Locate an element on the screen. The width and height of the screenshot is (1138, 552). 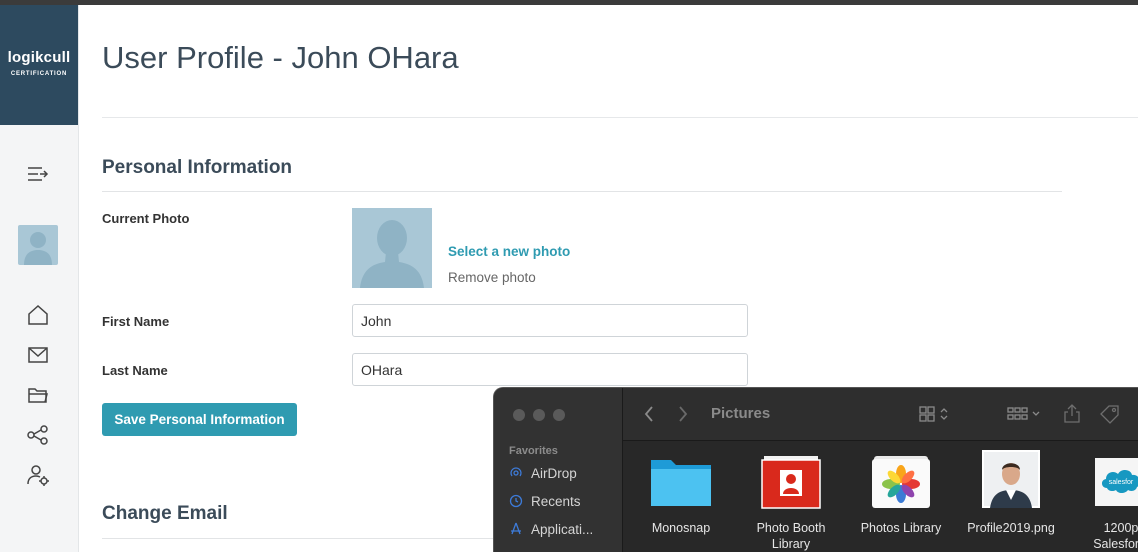
section-heading-personal: Personal Information is located at coordinates (197, 167).